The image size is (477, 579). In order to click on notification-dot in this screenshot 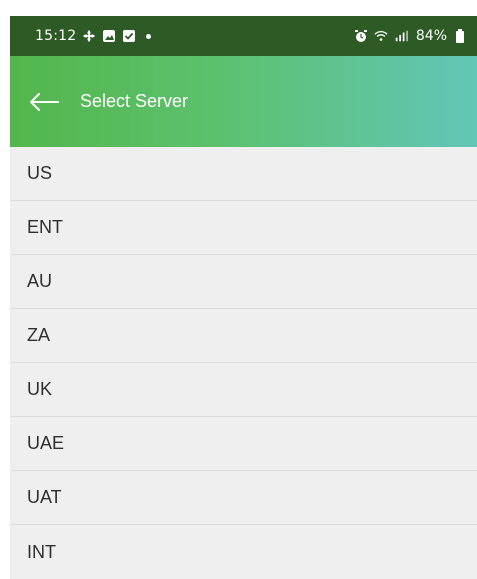, I will do `click(149, 36)`.